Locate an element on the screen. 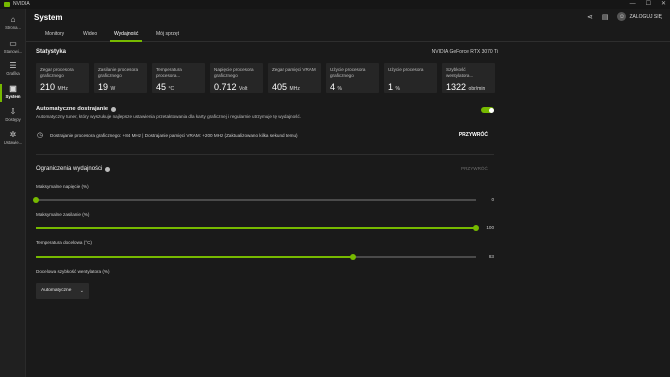 The image size is (670, 377). stat-label: Zegar pamięci VRAM is located at coordinates (294, 69).